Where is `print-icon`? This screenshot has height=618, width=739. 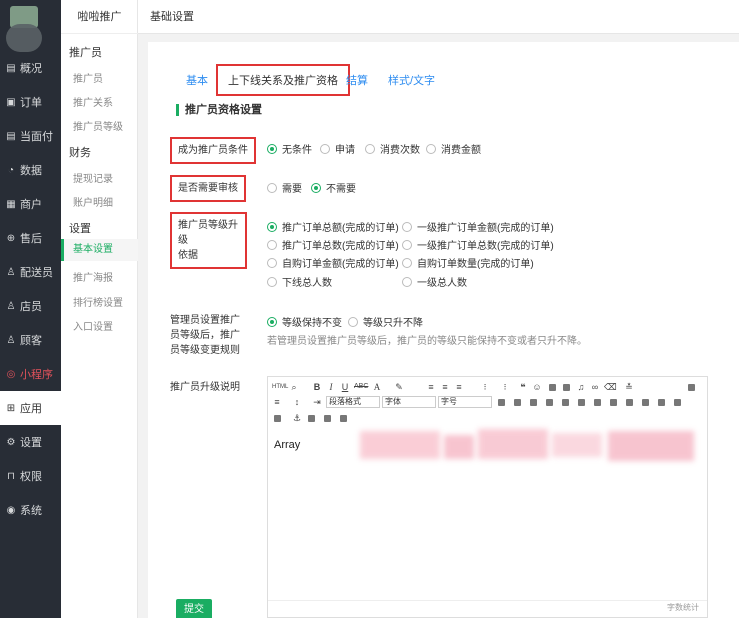 print-icon is located at coordinates (327, 418).